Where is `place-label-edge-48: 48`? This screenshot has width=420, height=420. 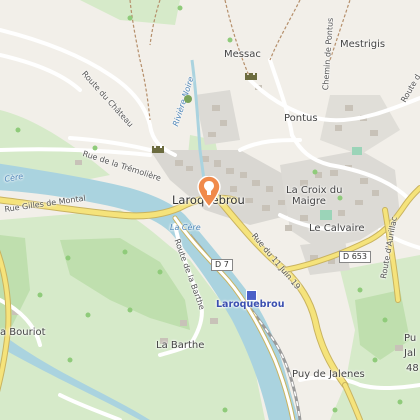
place-label-edge-48: 48 is located at coordinates (412, 368).